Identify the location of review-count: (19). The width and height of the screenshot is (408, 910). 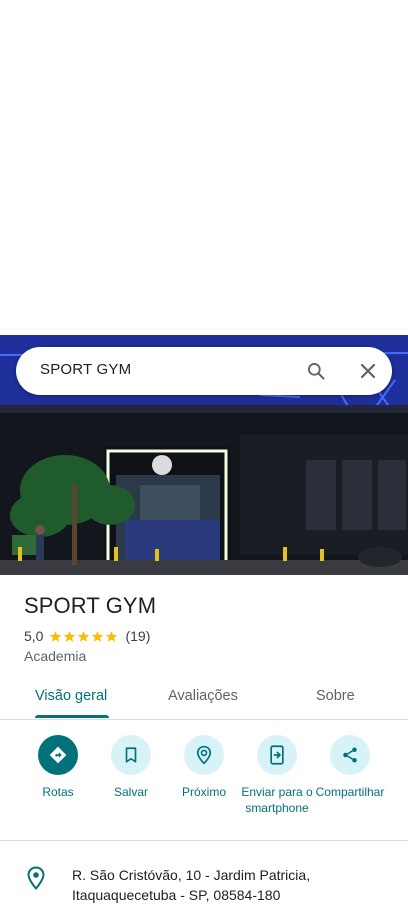
(137, 636).